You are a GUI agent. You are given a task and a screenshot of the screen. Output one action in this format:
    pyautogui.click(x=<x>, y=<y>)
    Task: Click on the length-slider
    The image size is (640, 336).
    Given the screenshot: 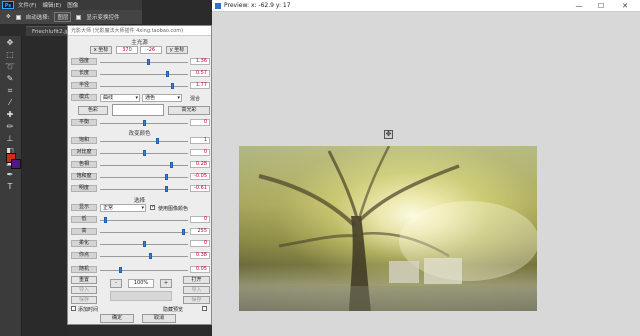 What is the action you would take?
    pyautogui.click(x=144, y=74)
    